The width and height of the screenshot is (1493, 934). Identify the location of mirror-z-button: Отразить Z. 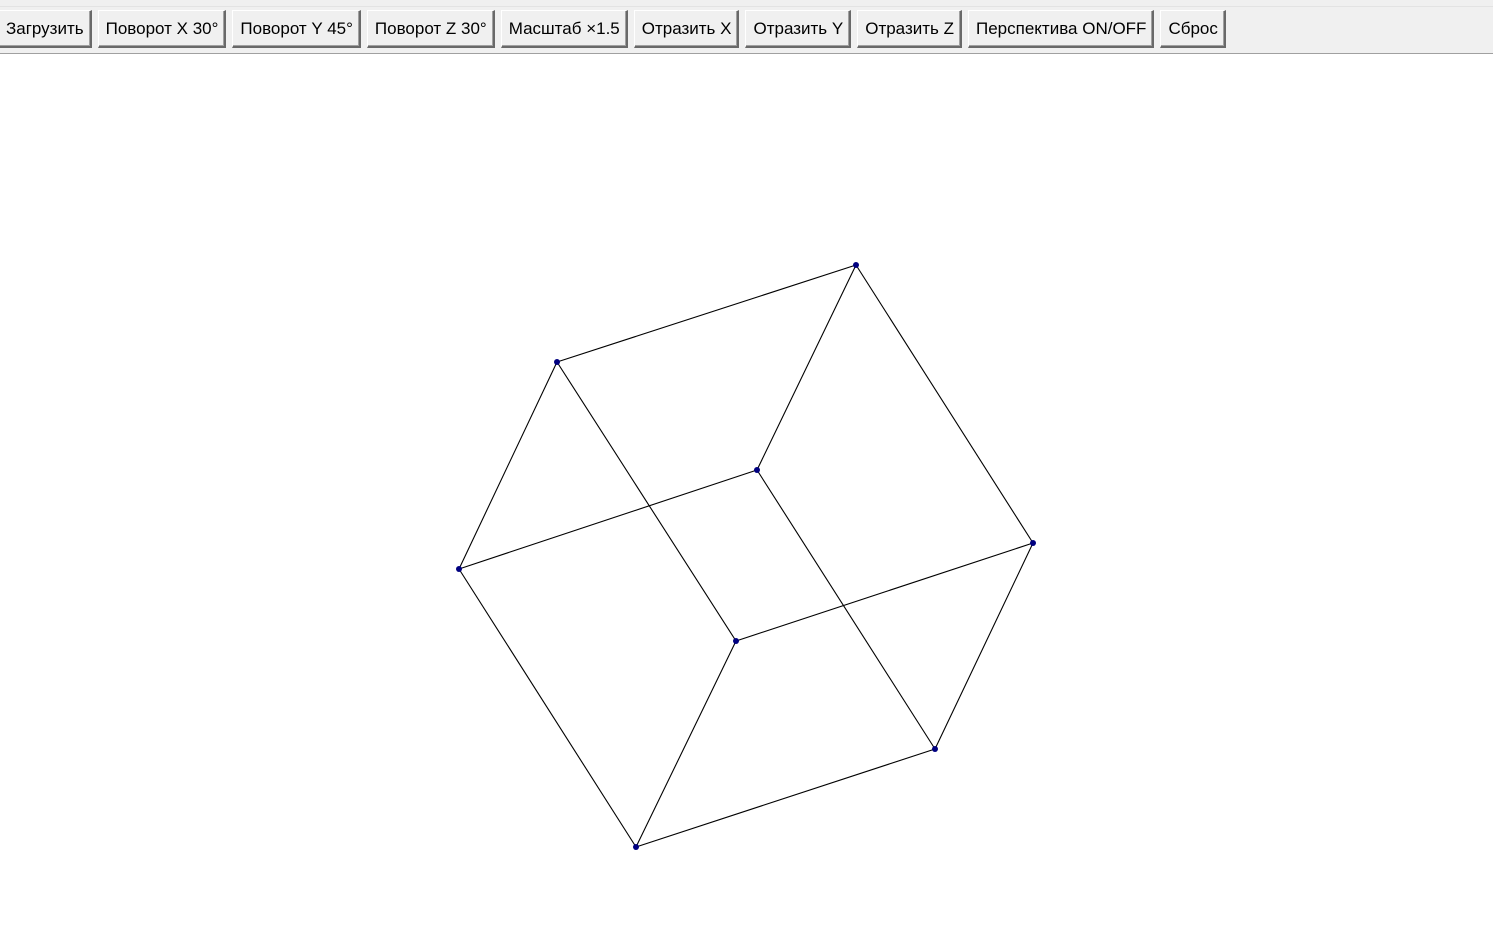
(909, 29).